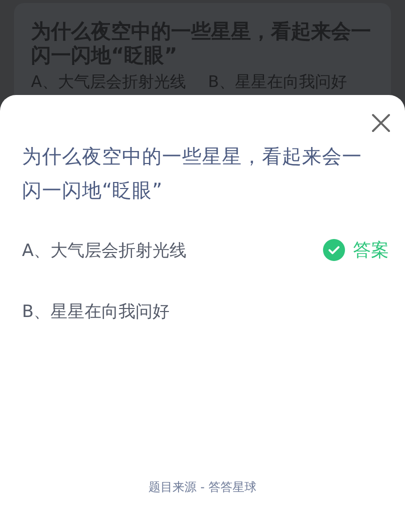 This screenshot has width=405, height=510. What do you see at coordinates (202, 487) in the screenshot?
I see `source-text: 题目来源 - 答答星球` at bounding box center [202, 487].